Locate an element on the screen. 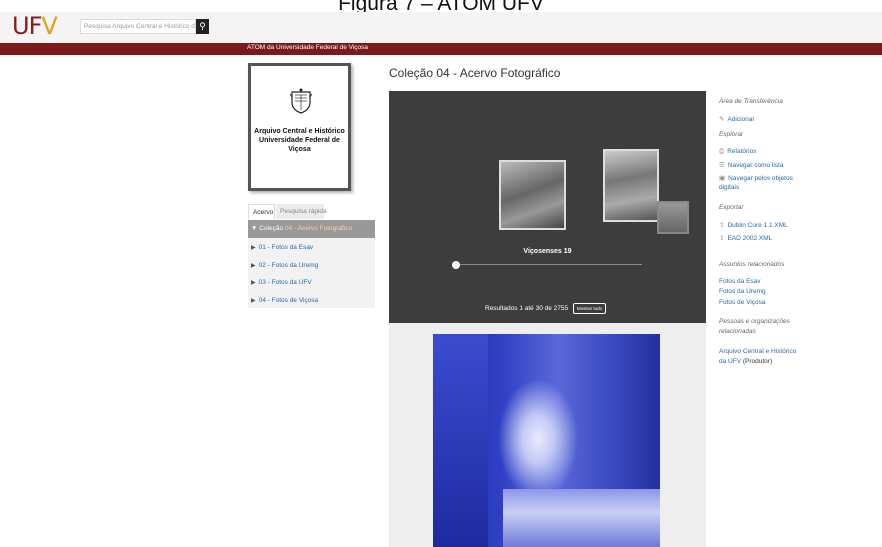  tab-pesquisa-rapida: Pesquisa rápida is located at coordinates (301, 211).